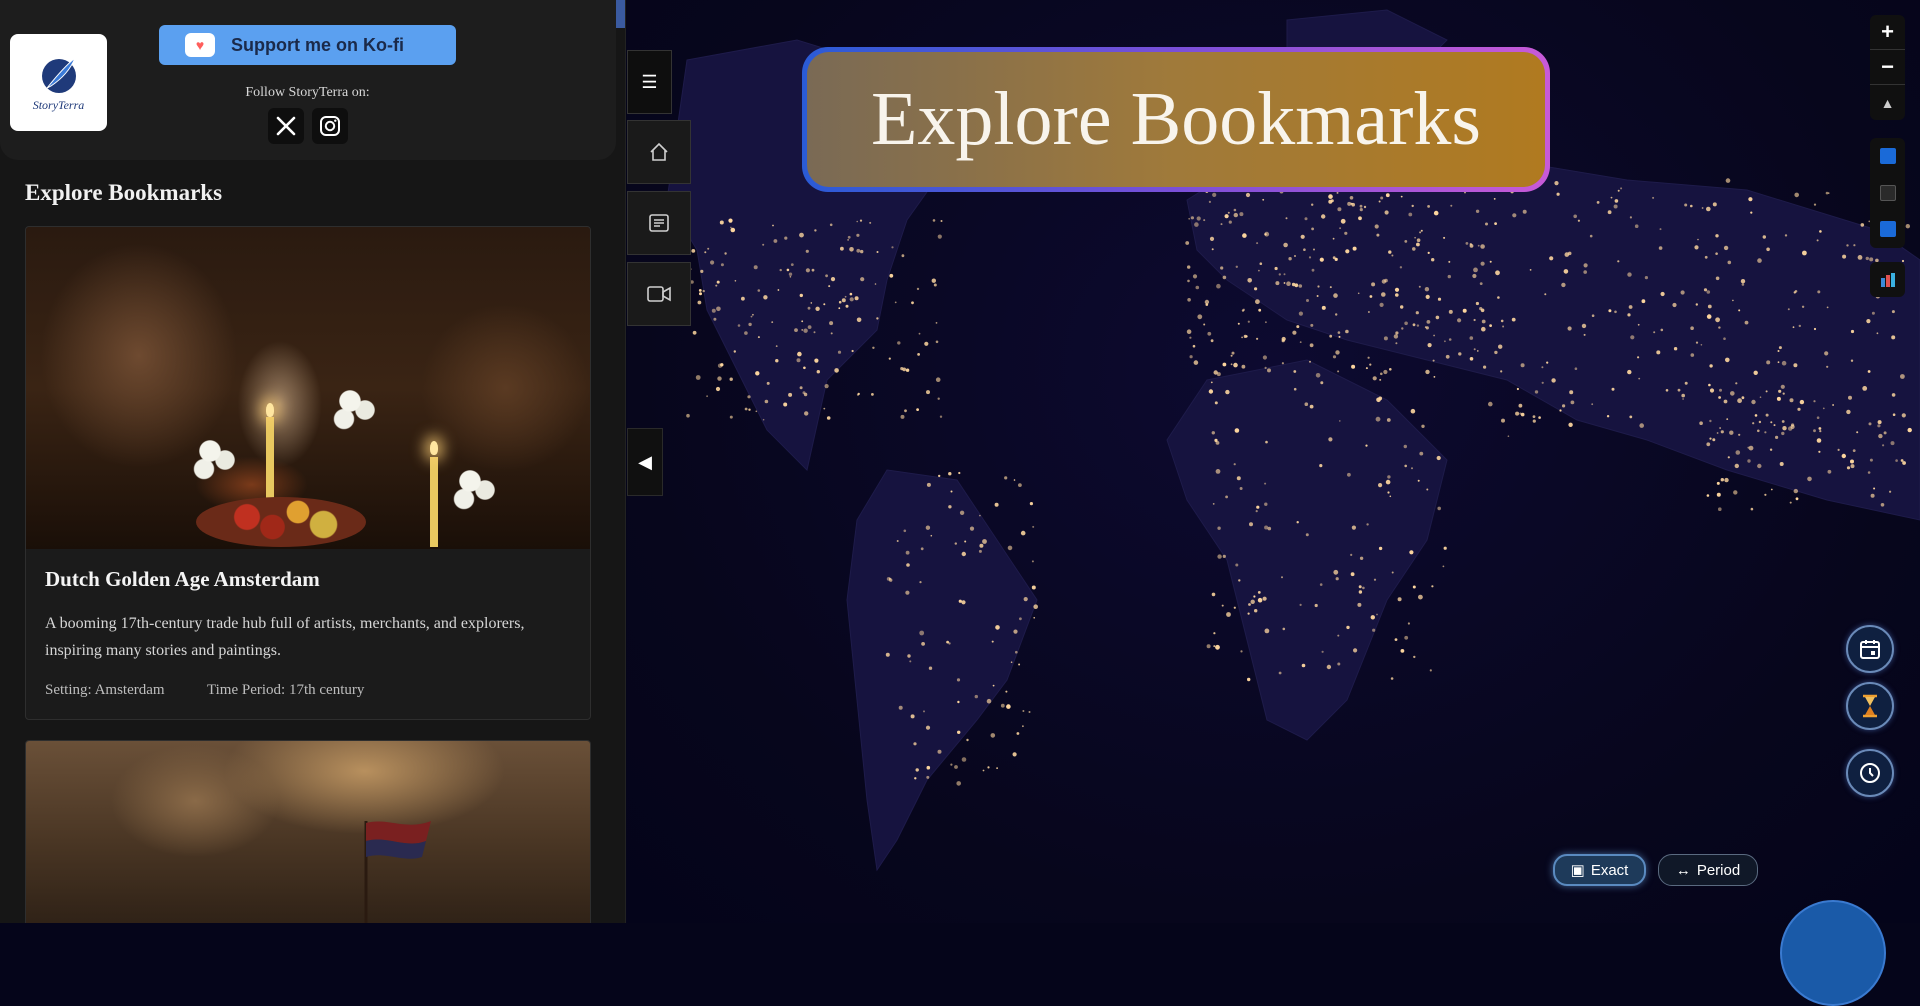 The width and height of the screenshot is (1920, 1006). I want to click on action-fab, so click(1833, 953).